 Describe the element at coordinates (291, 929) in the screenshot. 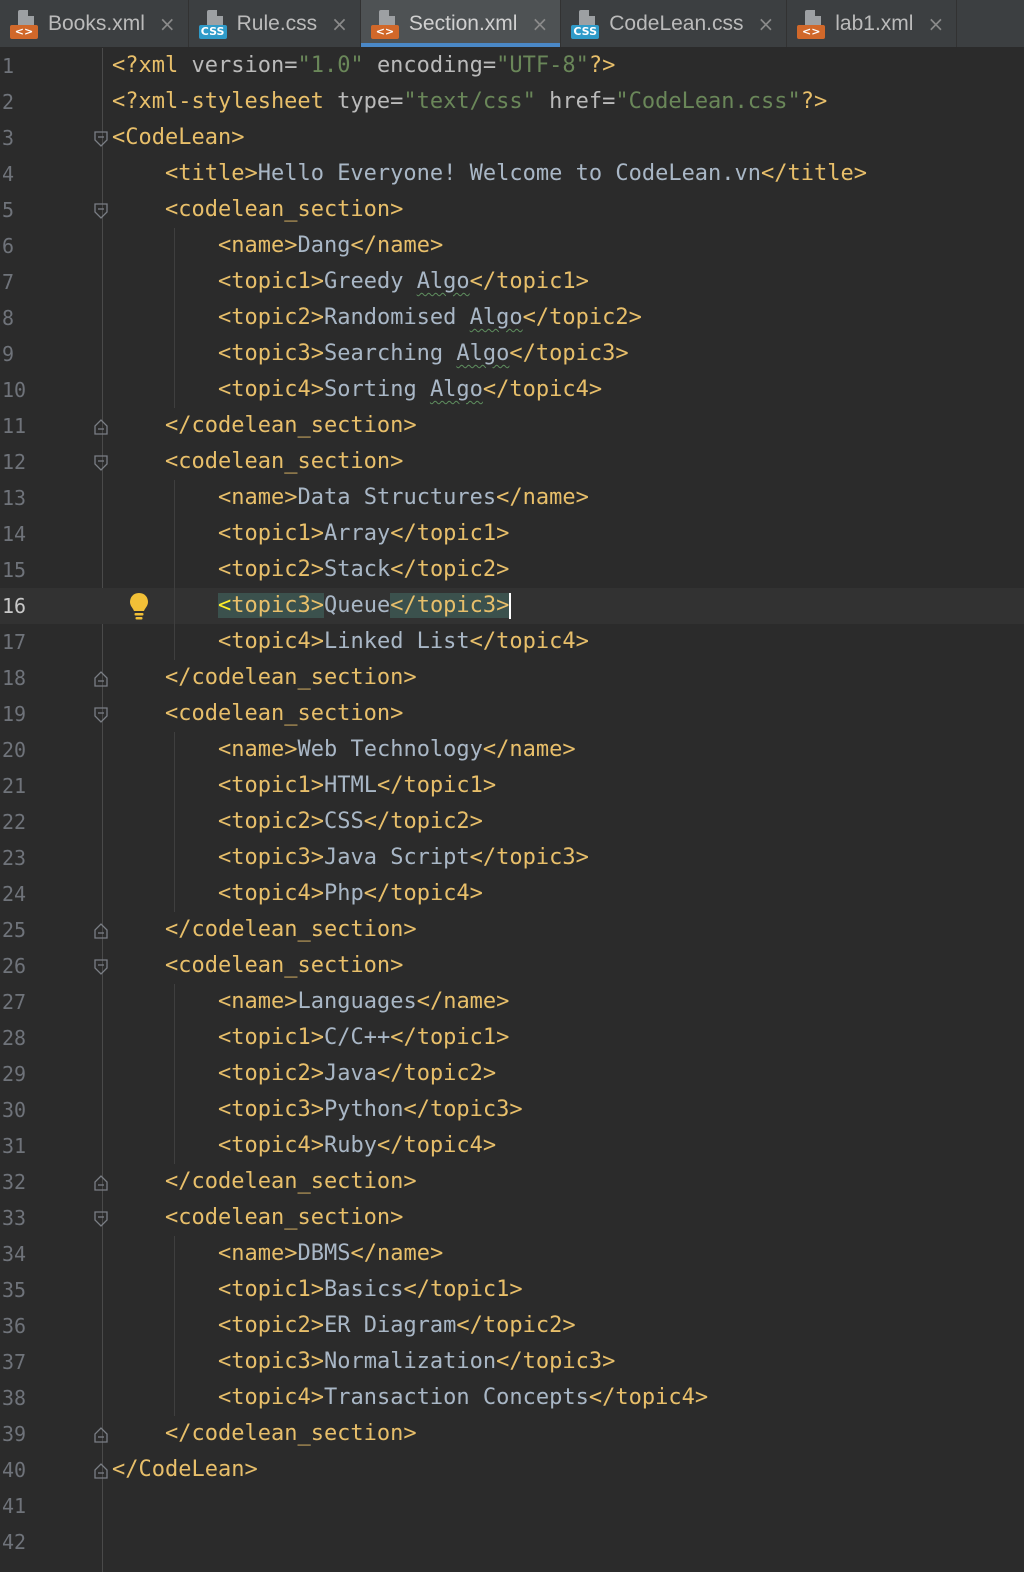

I see `code-text: </codelean_section>` at that location.